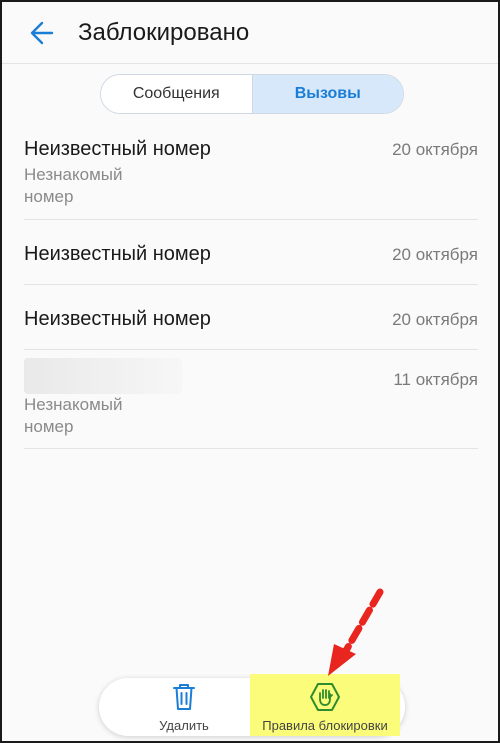 The height and width of the screenshot is (743, 500). What do you see at coordinates (184, 697) in the screenshot?
I see `trash-icon` at bounding box center [184, 697].